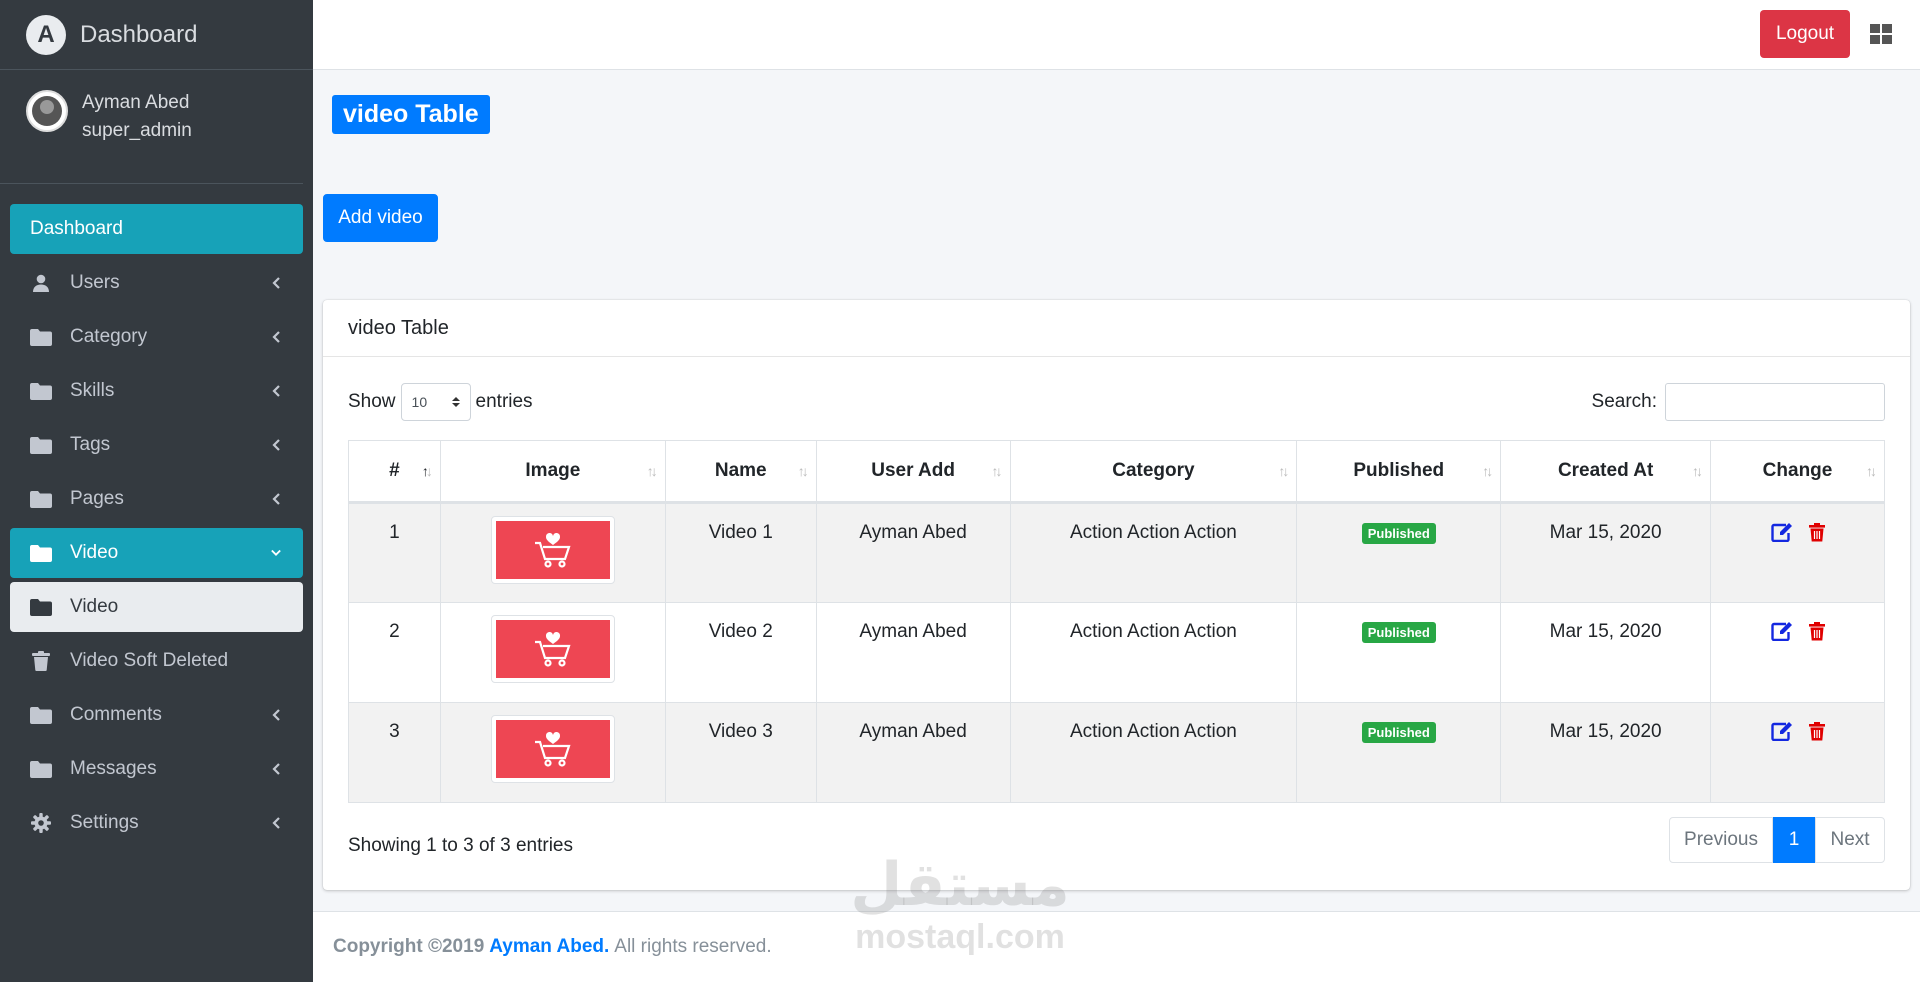 This screenshot has height=982, width=1920. I want to click on previous-page-button: Previous, so click(1721, 840).